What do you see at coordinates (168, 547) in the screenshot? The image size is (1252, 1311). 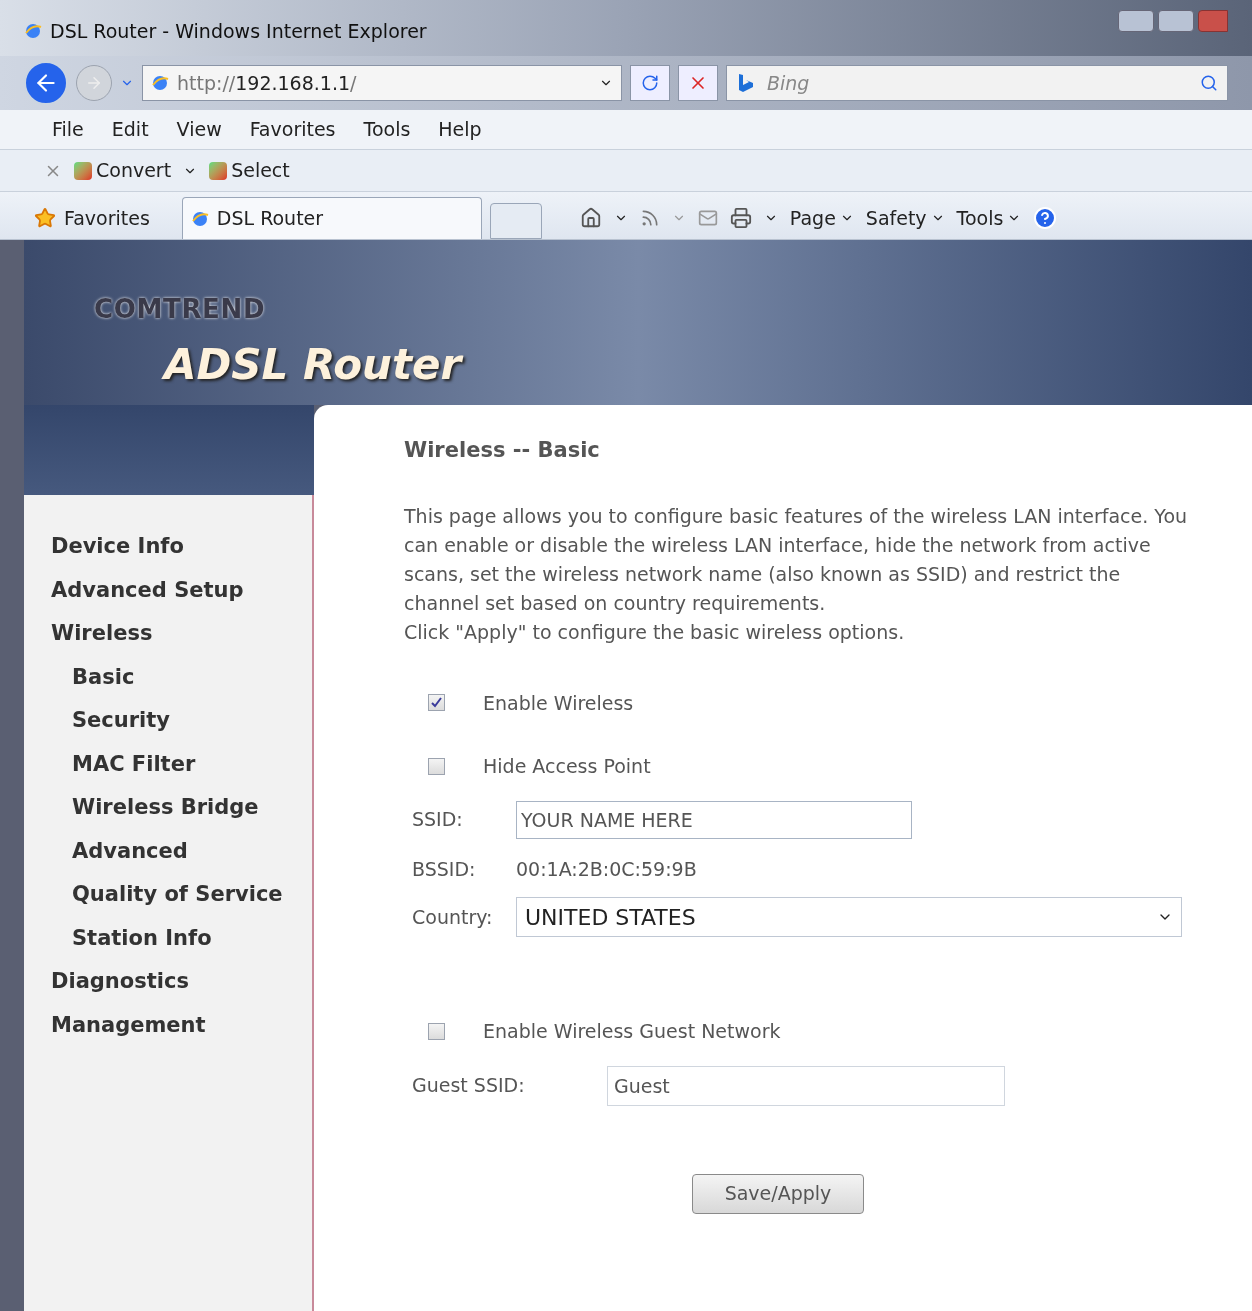 I see `sidebar-link: Device Info` at bounding box center [168, 547].